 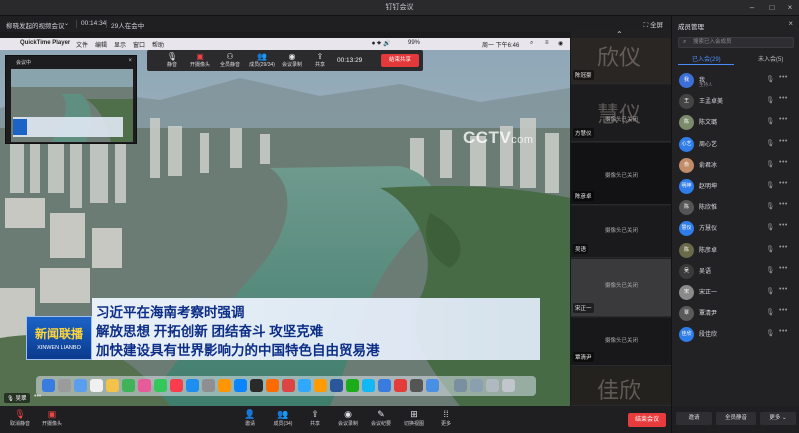 What do you see at coordinates (283, 418) in the screenshot?
I see `members-toolbar-button: 👥 成员(34)` at bounding box center [283, 418].